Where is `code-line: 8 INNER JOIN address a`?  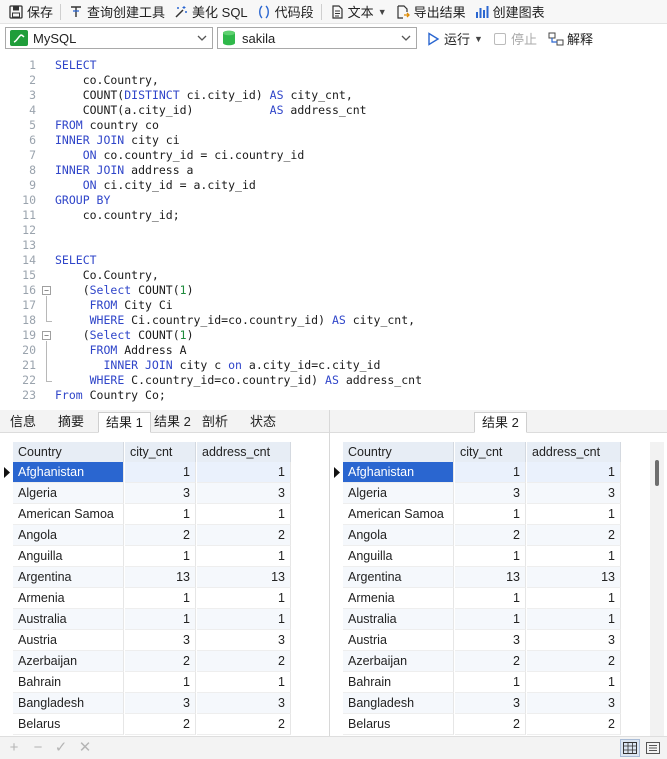
code-line: 8 INNER JOIN address a is located at coordinates (333, 170).